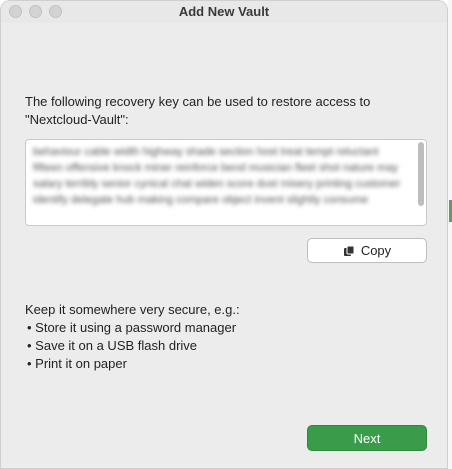 Image resolution: width=452 pixels, height=469 pixels. I want to click on instruction-item: • Save it on a USB flash drive, so click(112, 345).